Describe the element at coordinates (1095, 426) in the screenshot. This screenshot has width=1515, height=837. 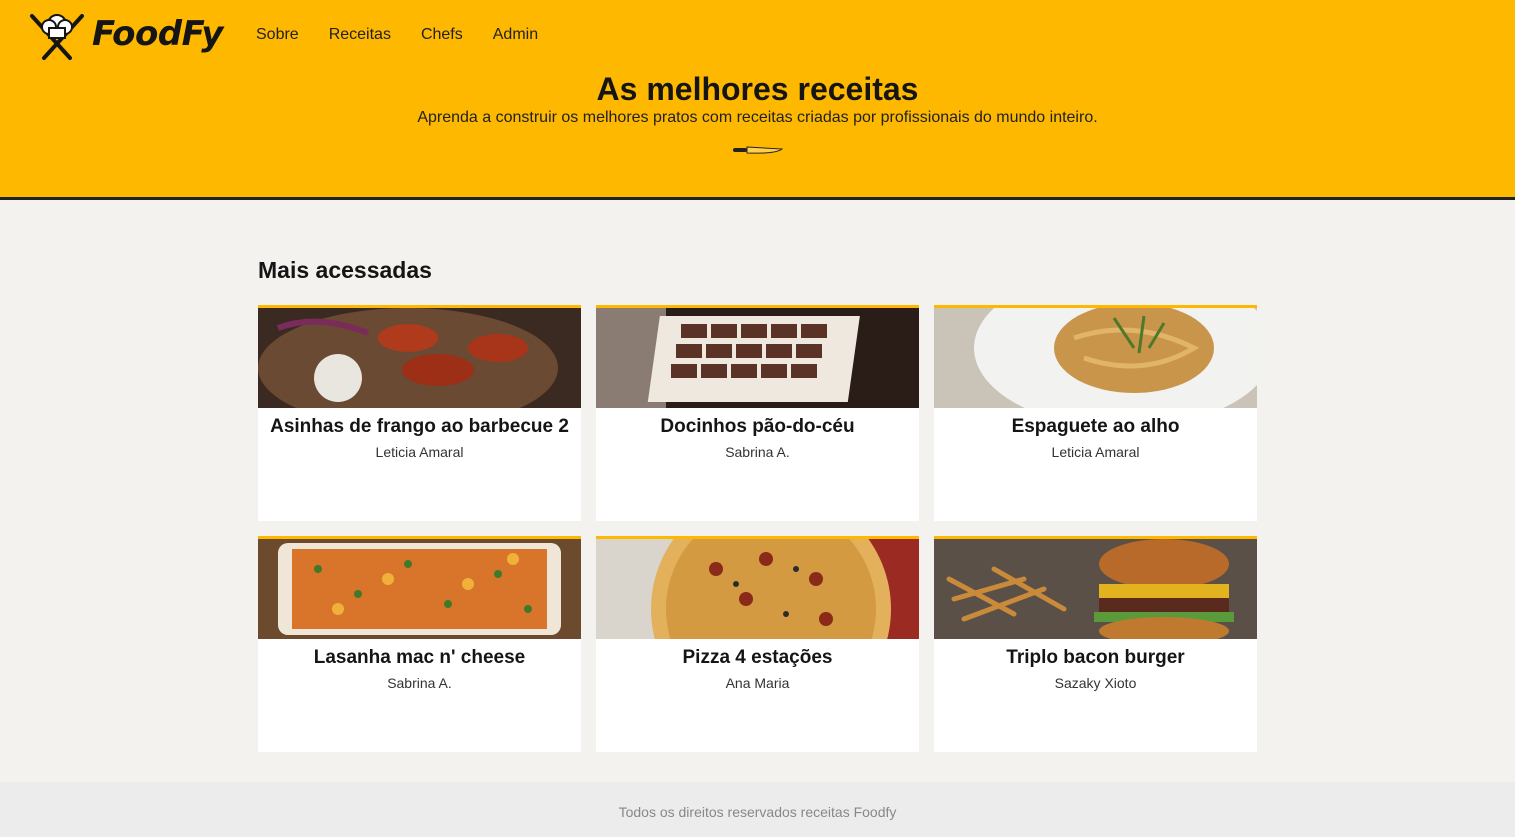
I see `recipe-title: Espaguete ao alho` at that location.